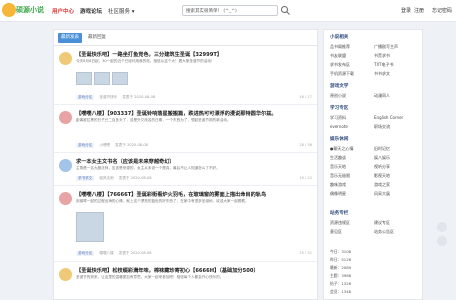 This screenshot has height=300, width=456. What do you see at coordinates (341, 291) in the screenshot?
I see `stat-members: 会员：1348` at bounding box center [341, 291].